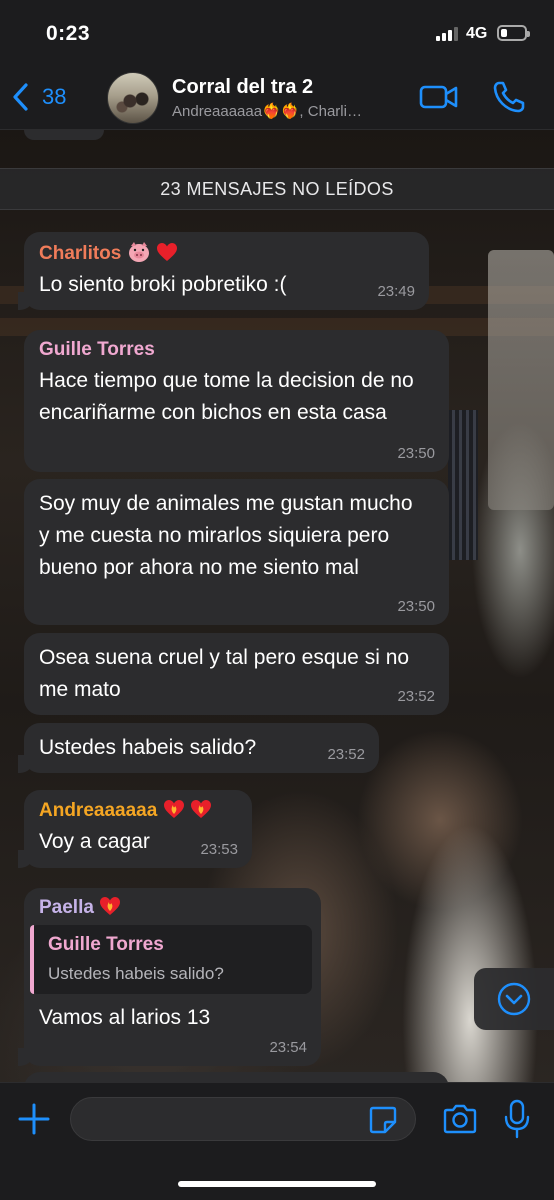 The image size is (554, 1200). Describe the element at coordinates (166, 252) in the screenshot. I see `red-heart-icon` at that location.